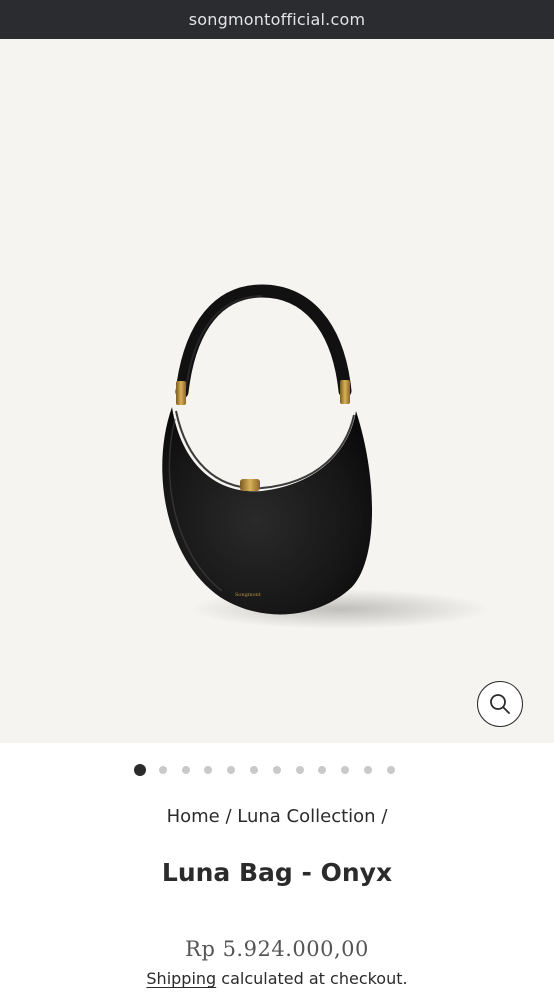 This screenshot has width=554, height=1000. What do you see at coordinates (248, 595) in the screenshot?
I see `bag-brand-mark: Songmont` at bounding box center [248, 595].